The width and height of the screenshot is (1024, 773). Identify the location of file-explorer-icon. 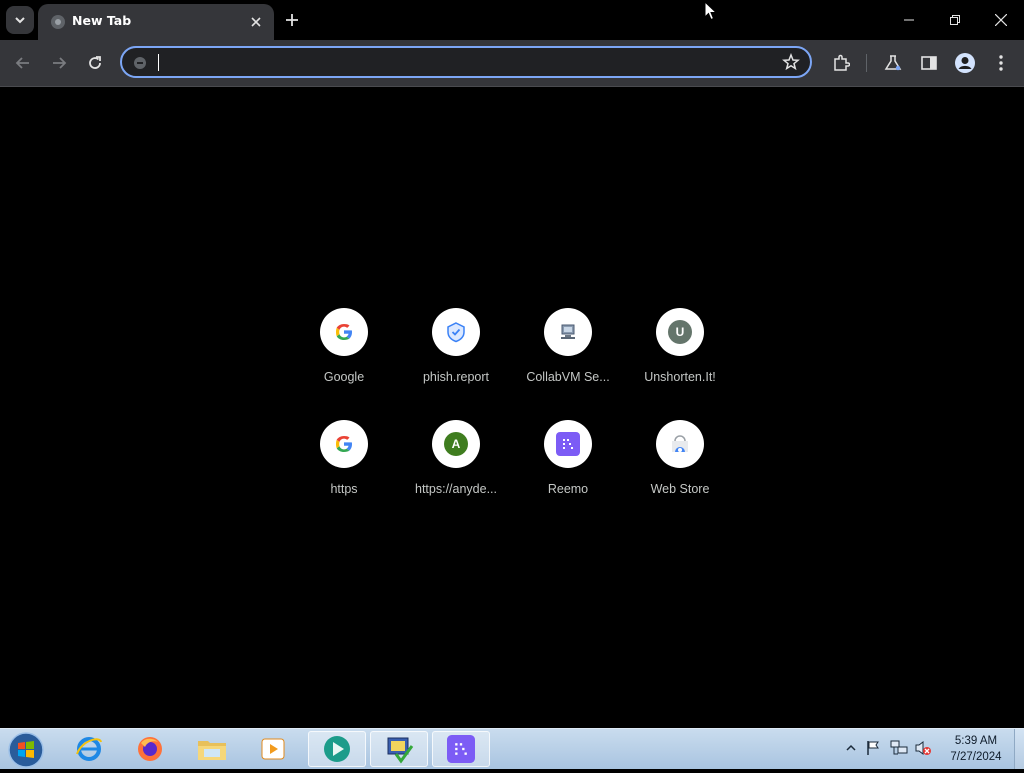
(212, 750).